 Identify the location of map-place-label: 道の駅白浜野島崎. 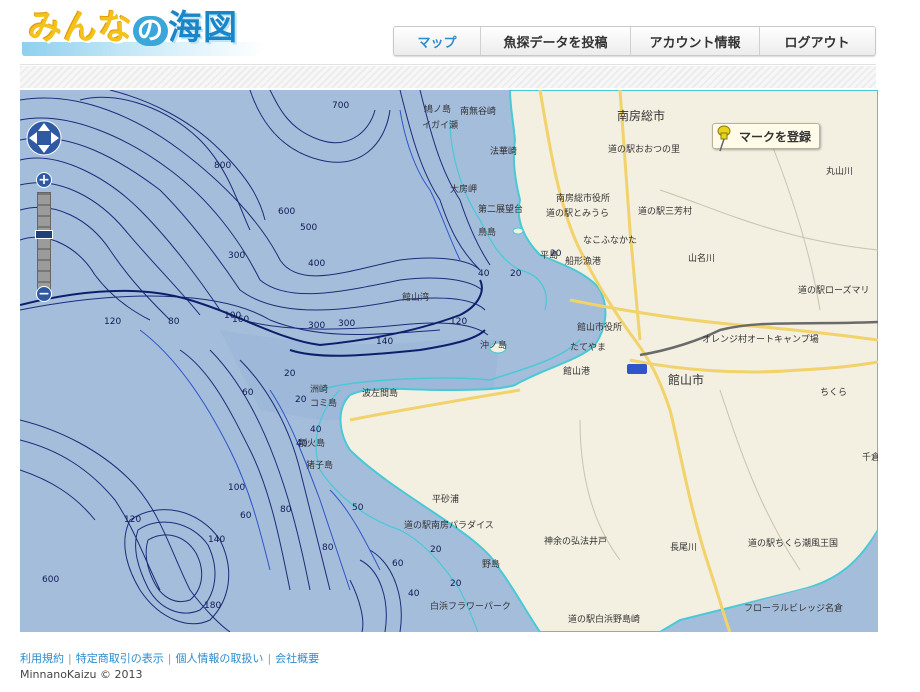
(604, 619).